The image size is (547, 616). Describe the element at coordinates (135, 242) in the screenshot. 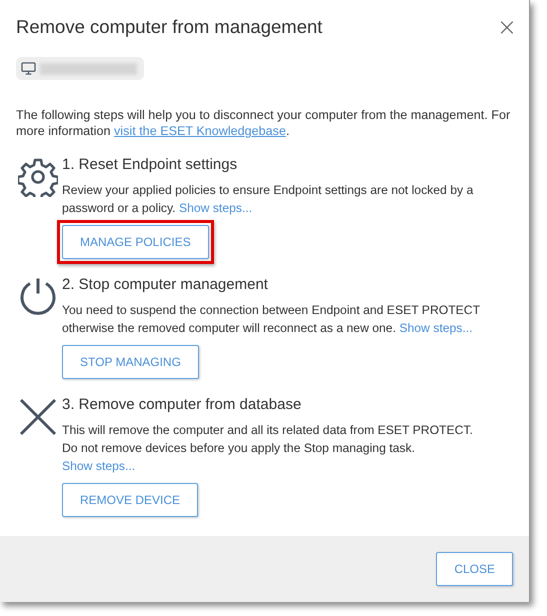

I see `step-button: MANAGE POLICIES` at that location.